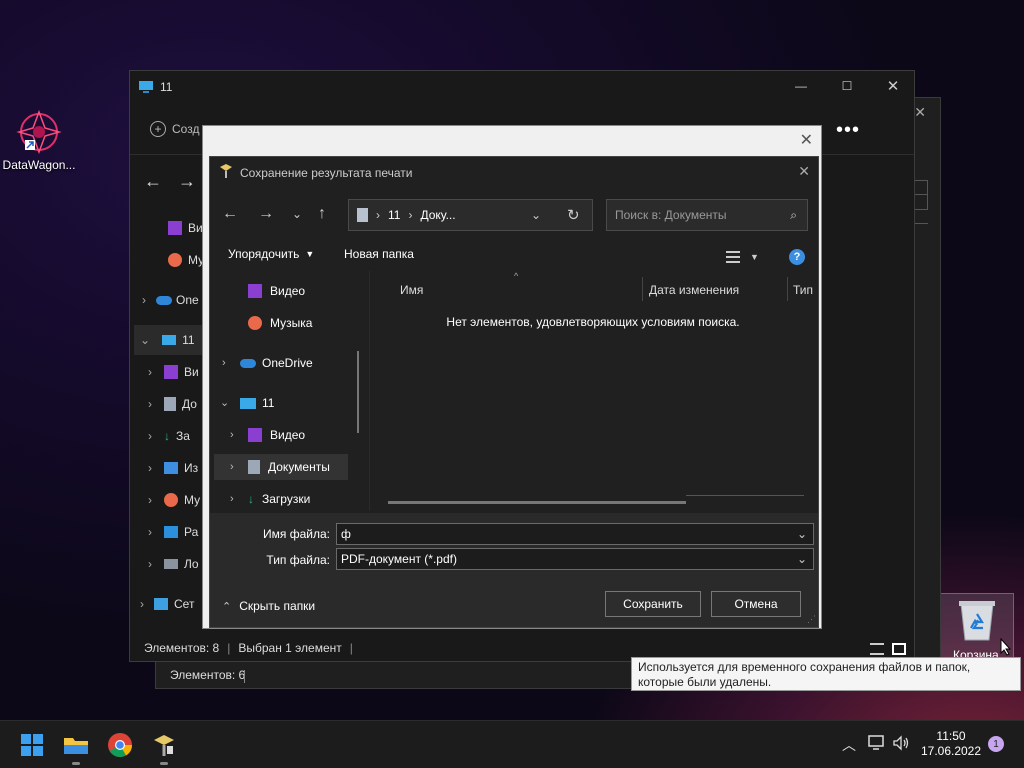 Image resolution: width=1024 pixels, height=768 pixels. What do you see at coordinates (379, 254) in the screenshot?
I see `new-folder-button: Новая папка` at bounding box center [379, 254].